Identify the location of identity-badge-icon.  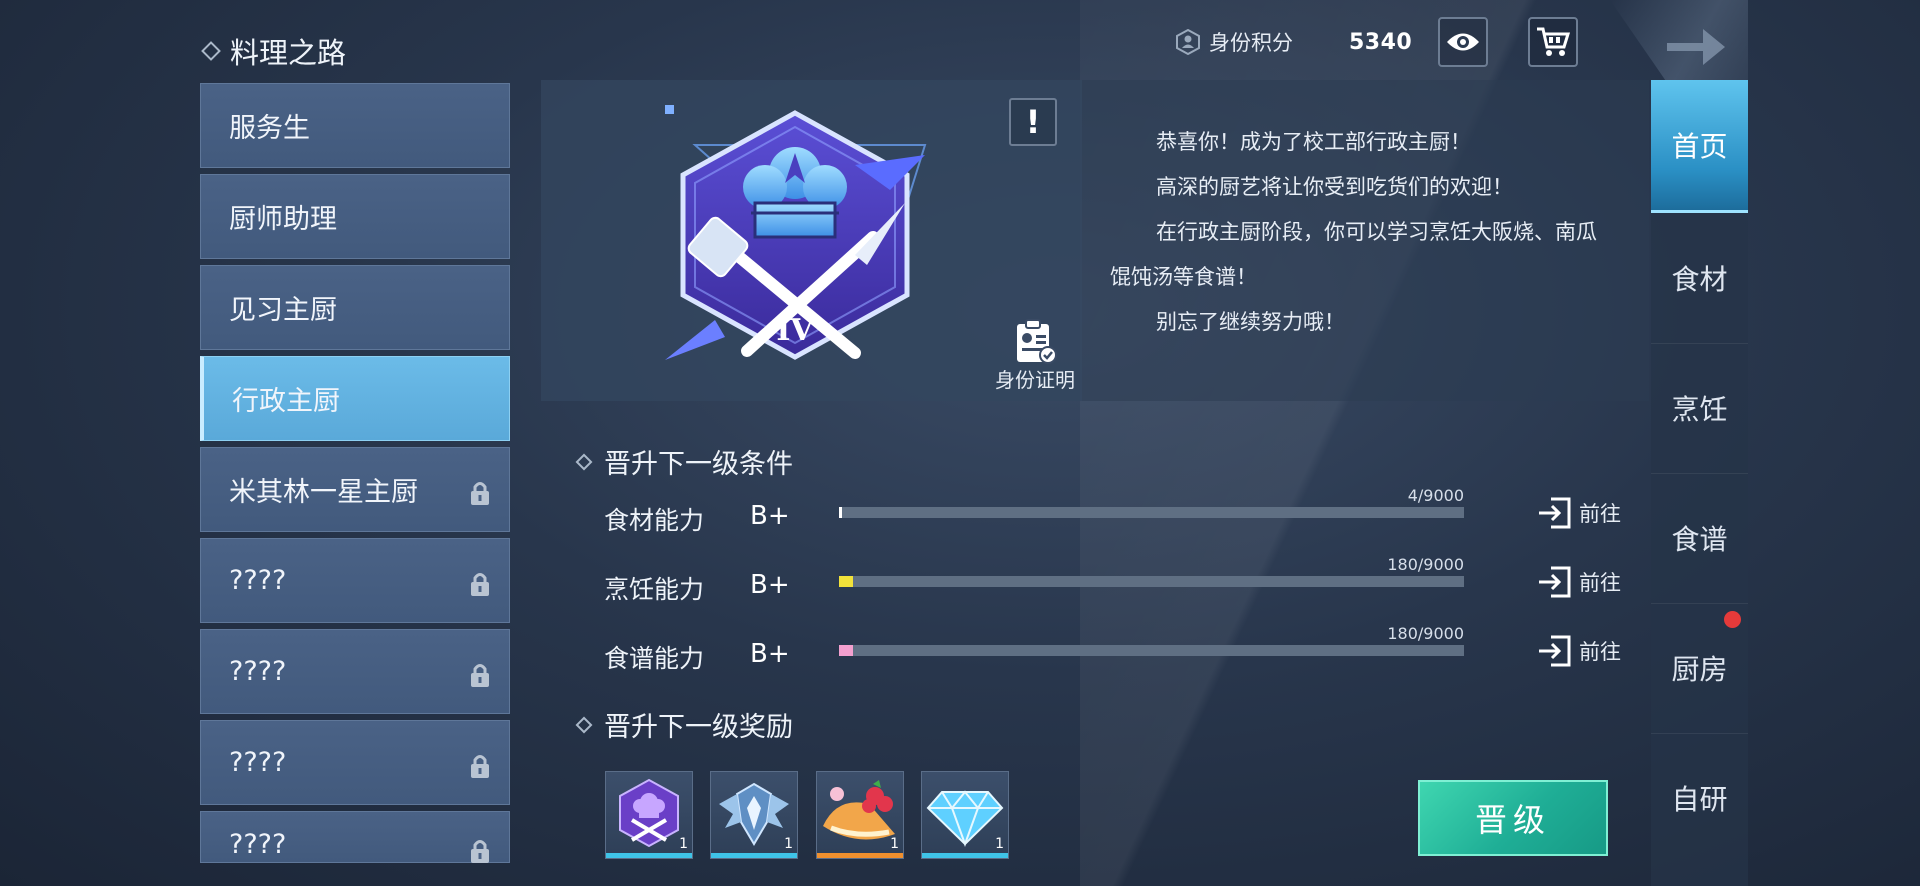
(1188, 42).